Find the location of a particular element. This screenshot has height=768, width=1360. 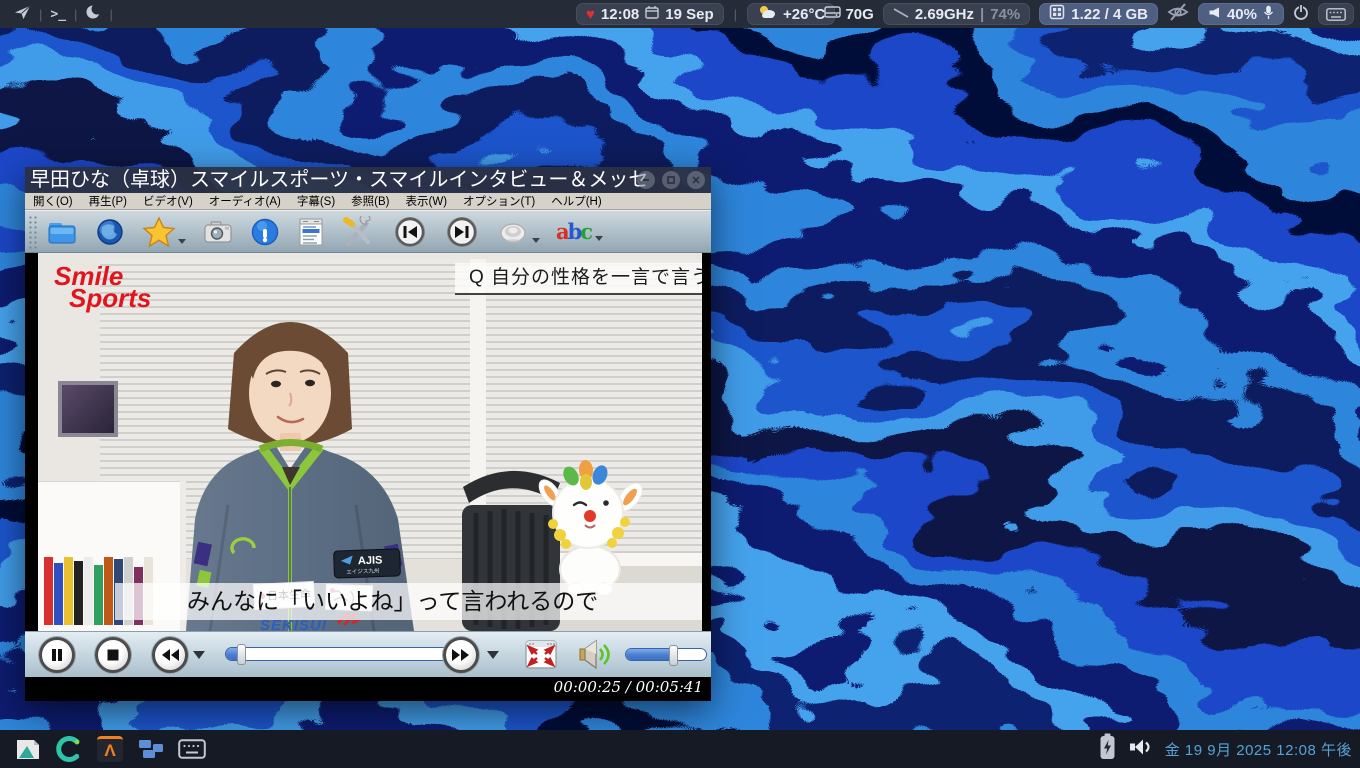

terminal-icon: >_ is located at coordinates (58, 14).